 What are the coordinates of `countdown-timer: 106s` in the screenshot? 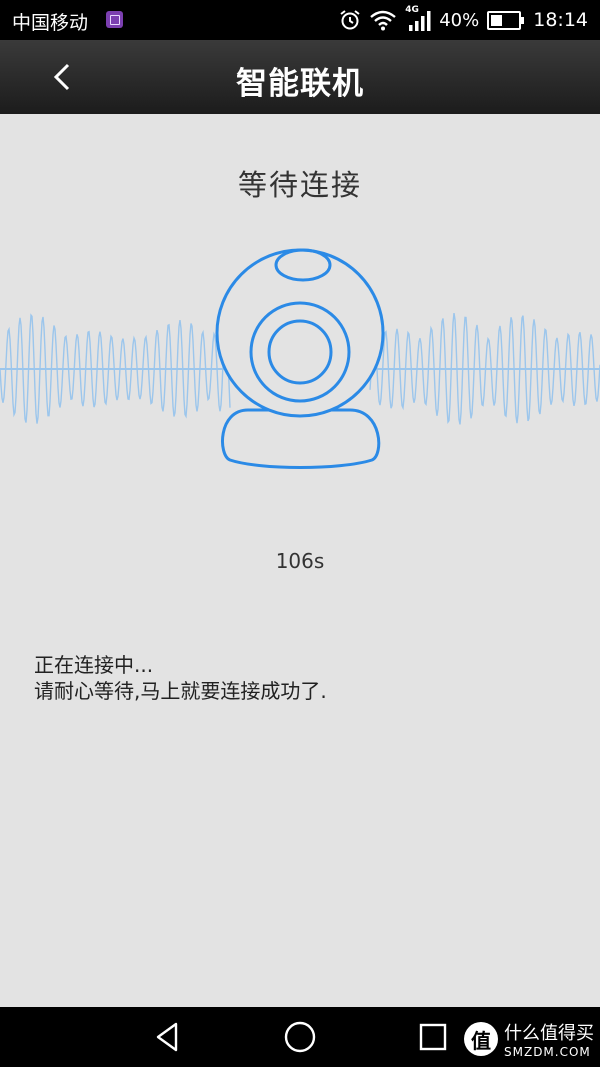 It's located at (300, 561).